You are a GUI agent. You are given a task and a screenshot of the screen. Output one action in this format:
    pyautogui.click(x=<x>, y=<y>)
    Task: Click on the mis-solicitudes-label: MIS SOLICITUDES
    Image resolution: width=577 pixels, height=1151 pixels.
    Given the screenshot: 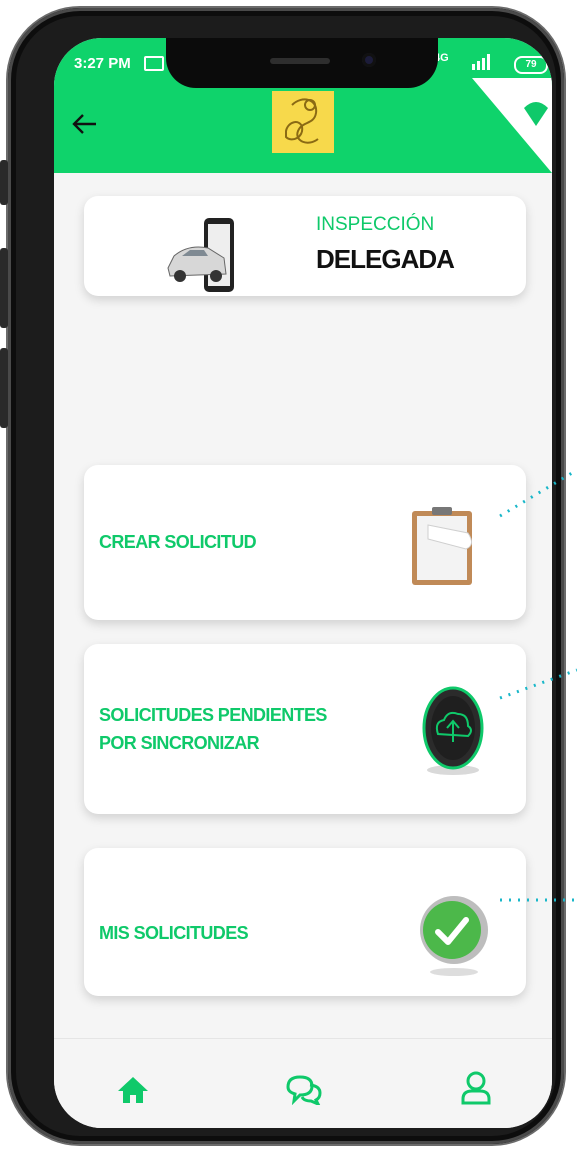 What is the action you would take?
    pyautogui.click(x=174, y=933)
    